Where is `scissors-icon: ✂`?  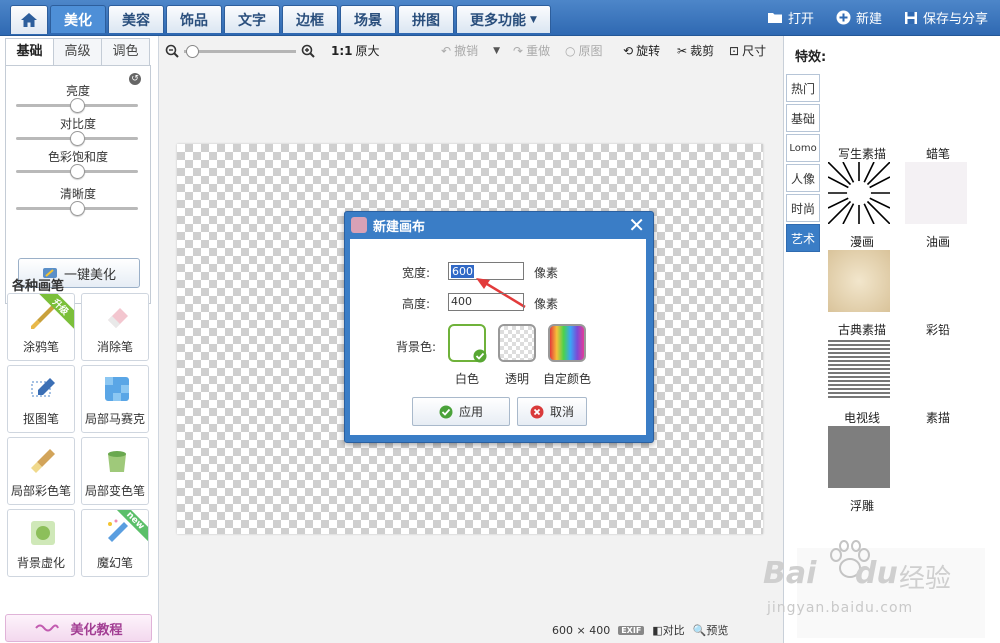 scissors-icon: ✂ is located at coordinates (682, 50).